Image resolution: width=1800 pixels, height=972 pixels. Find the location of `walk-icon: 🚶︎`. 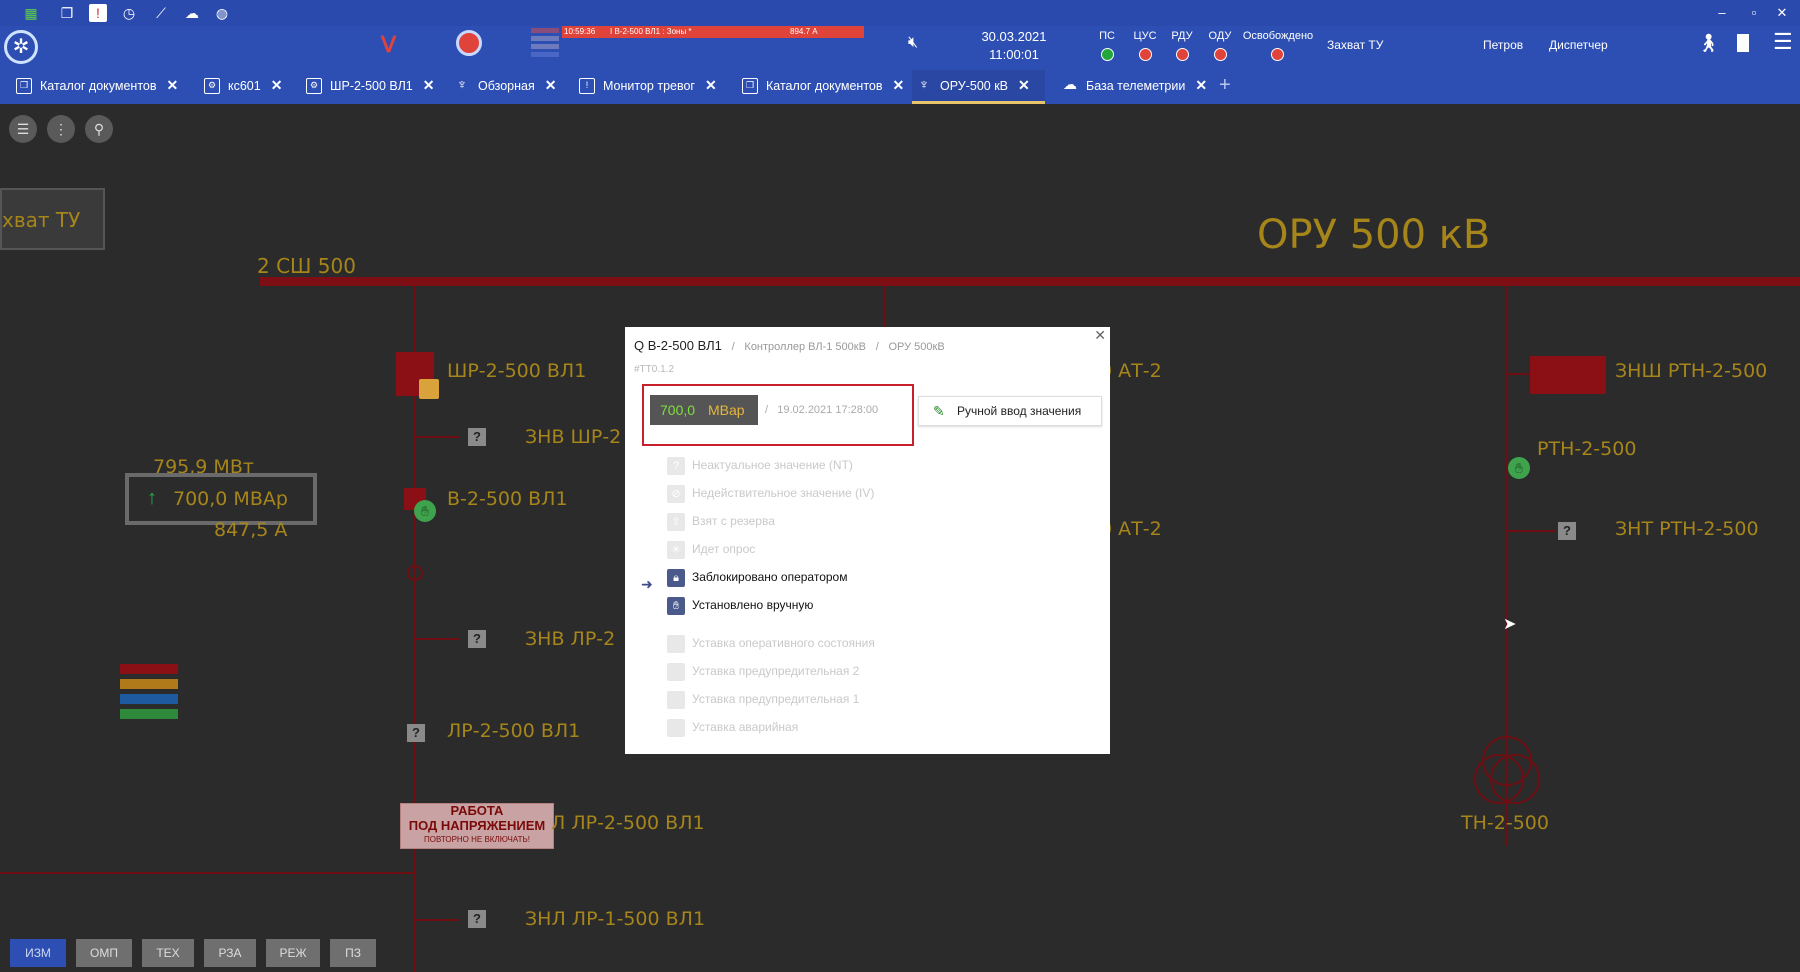

walk-icon: 🚶︎ is located at coordinates (1708, 43).